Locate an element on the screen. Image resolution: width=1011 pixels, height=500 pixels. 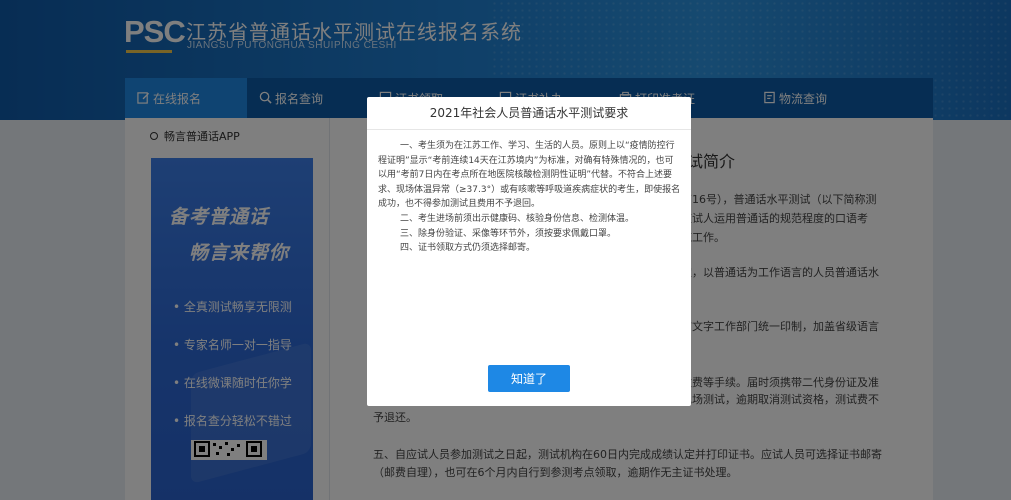
requirement-paragraph: 四、证书领取方式仍须选择邮寄。 is located at coordinates (468, 248).